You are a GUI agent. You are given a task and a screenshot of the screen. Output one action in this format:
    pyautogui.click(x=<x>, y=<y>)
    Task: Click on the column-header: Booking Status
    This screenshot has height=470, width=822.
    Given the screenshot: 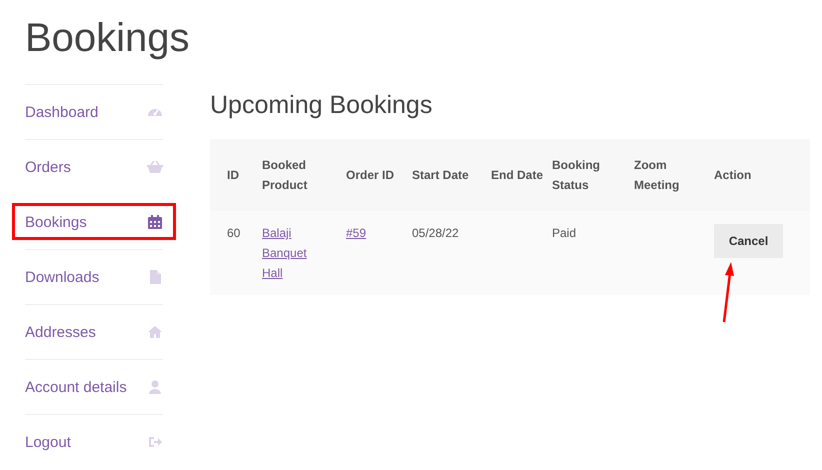 What is the action you would take?
    pyautogui.click(x=593, y=175)
    